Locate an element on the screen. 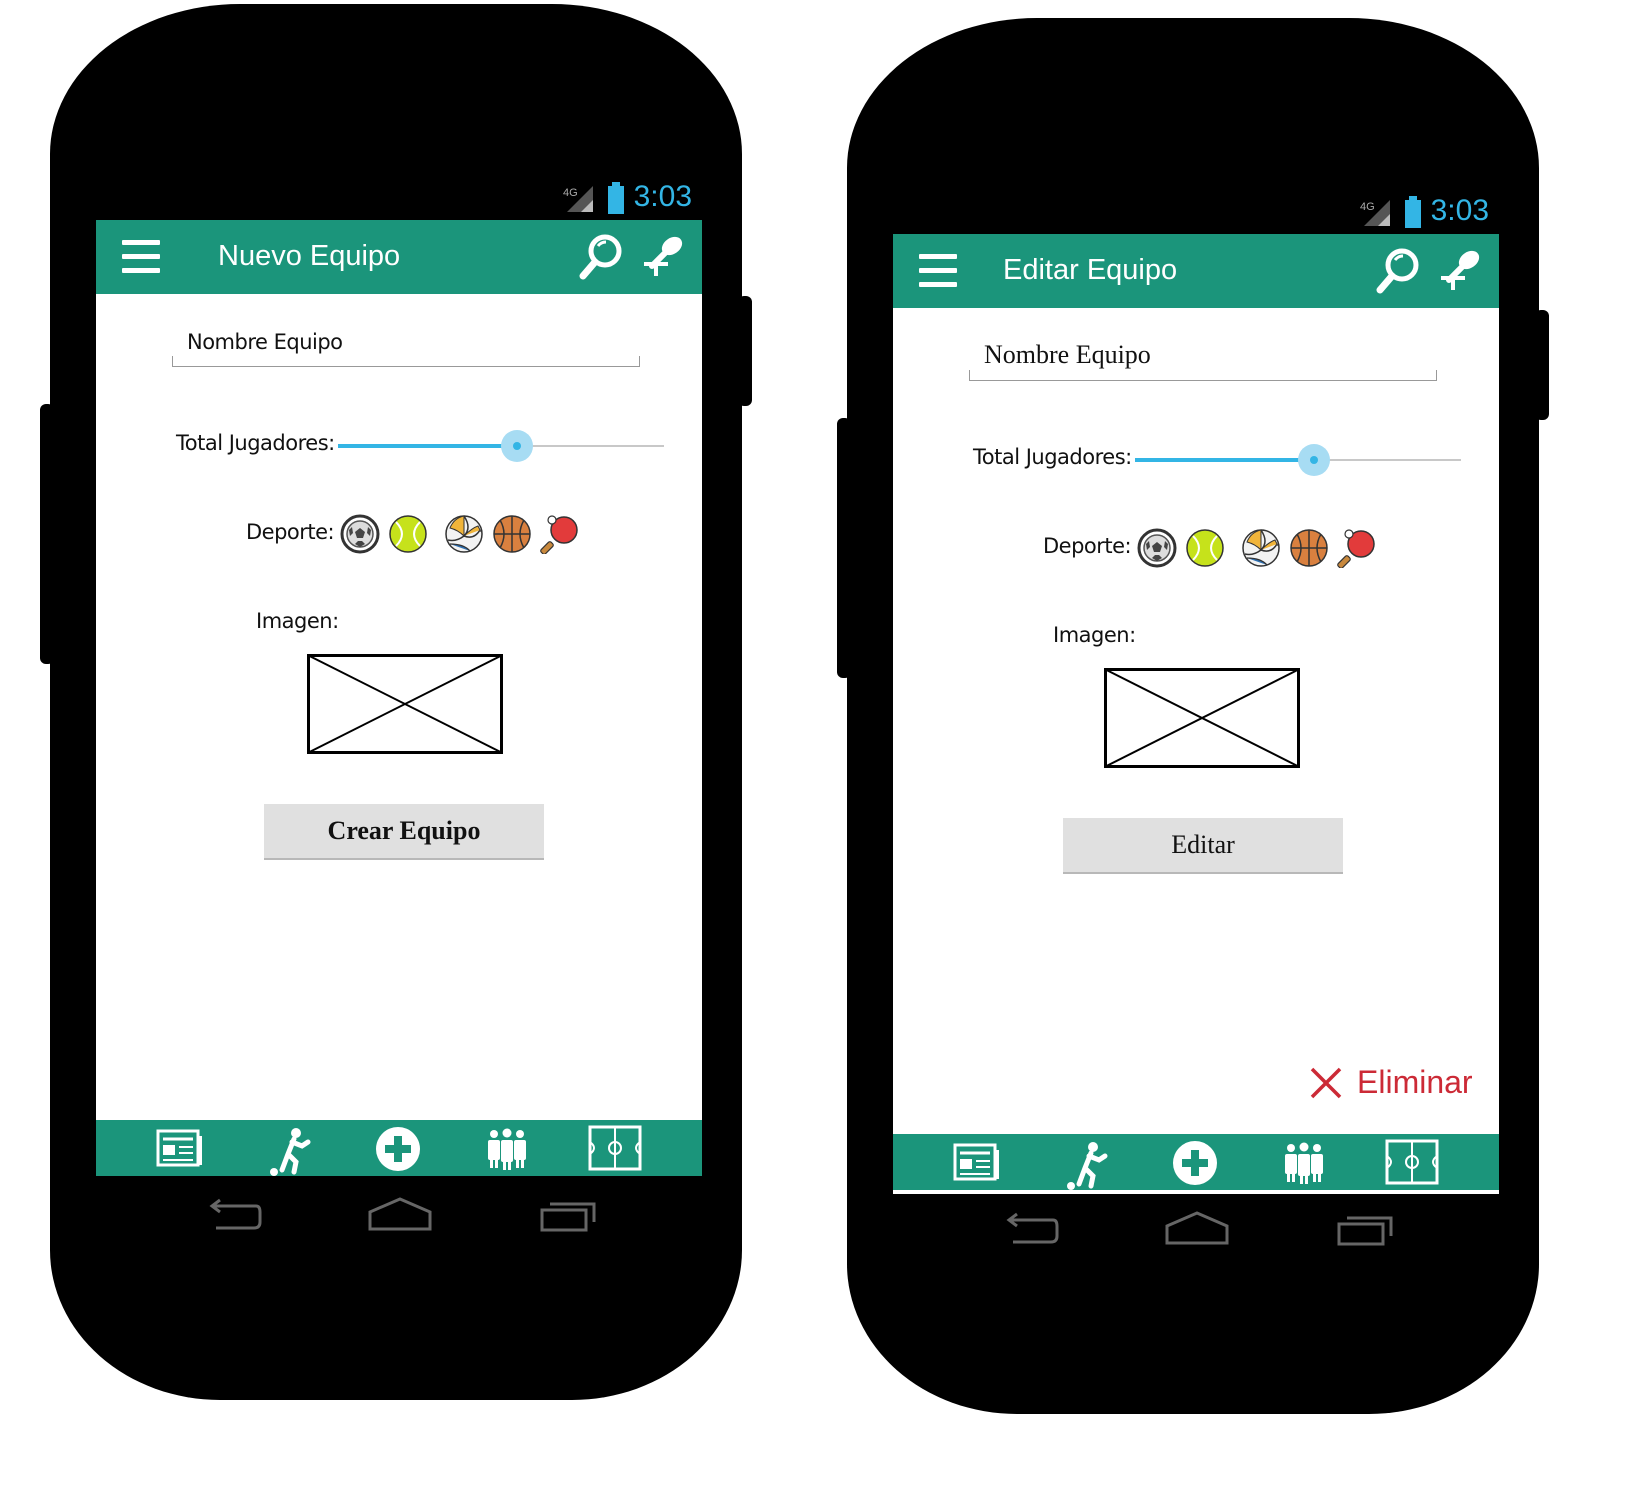  page-title: Editar Equipo is located at coordinates (1090, 270).